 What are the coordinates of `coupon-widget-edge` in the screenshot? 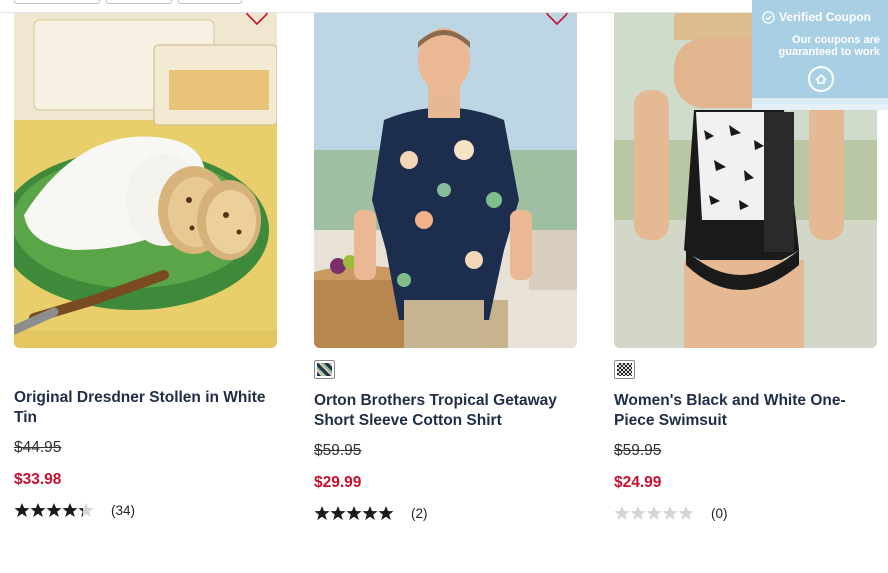 It's located at (820, 107).